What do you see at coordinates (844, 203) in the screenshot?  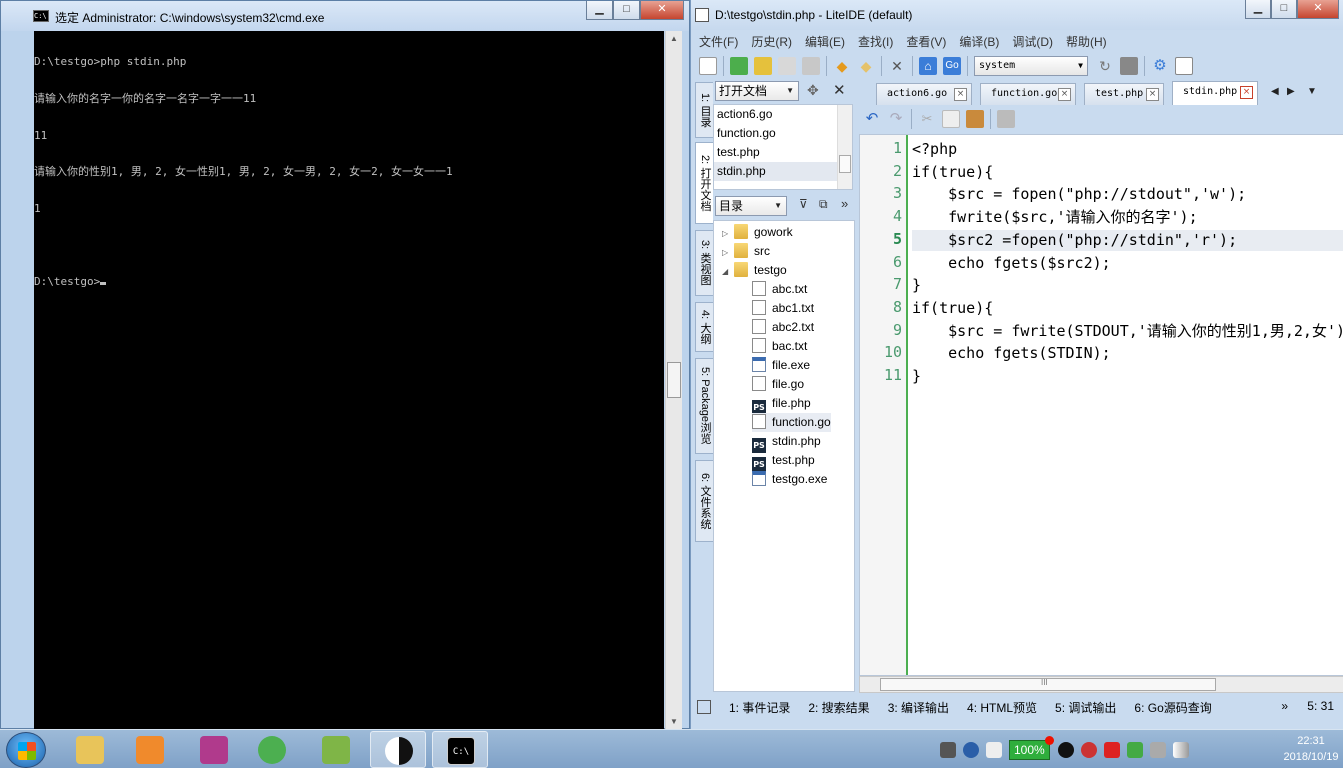 I see `more-icon: »` at bounding box center [844, 203].